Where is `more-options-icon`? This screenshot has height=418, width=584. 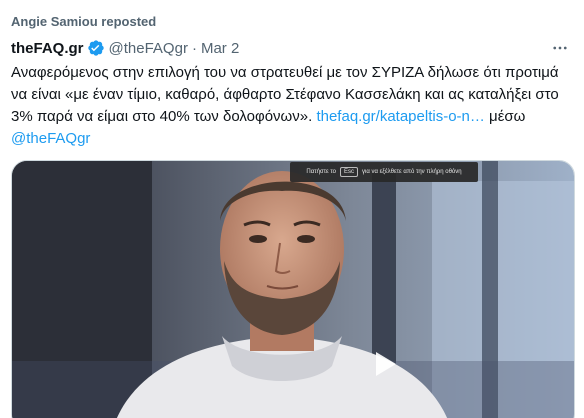
more-options-icon is located at coordinates (560, 48).